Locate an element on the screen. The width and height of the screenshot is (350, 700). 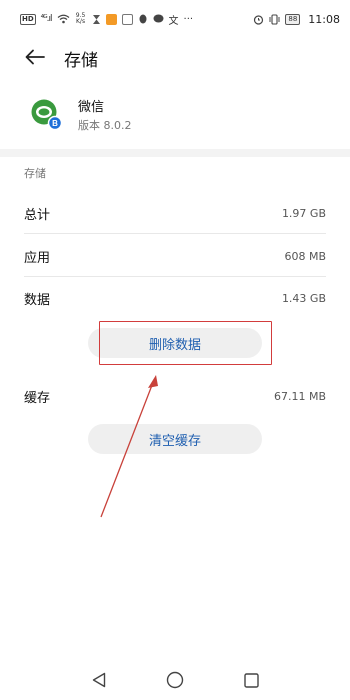
row-value: 608 MB is located at coordinates (305, 256).